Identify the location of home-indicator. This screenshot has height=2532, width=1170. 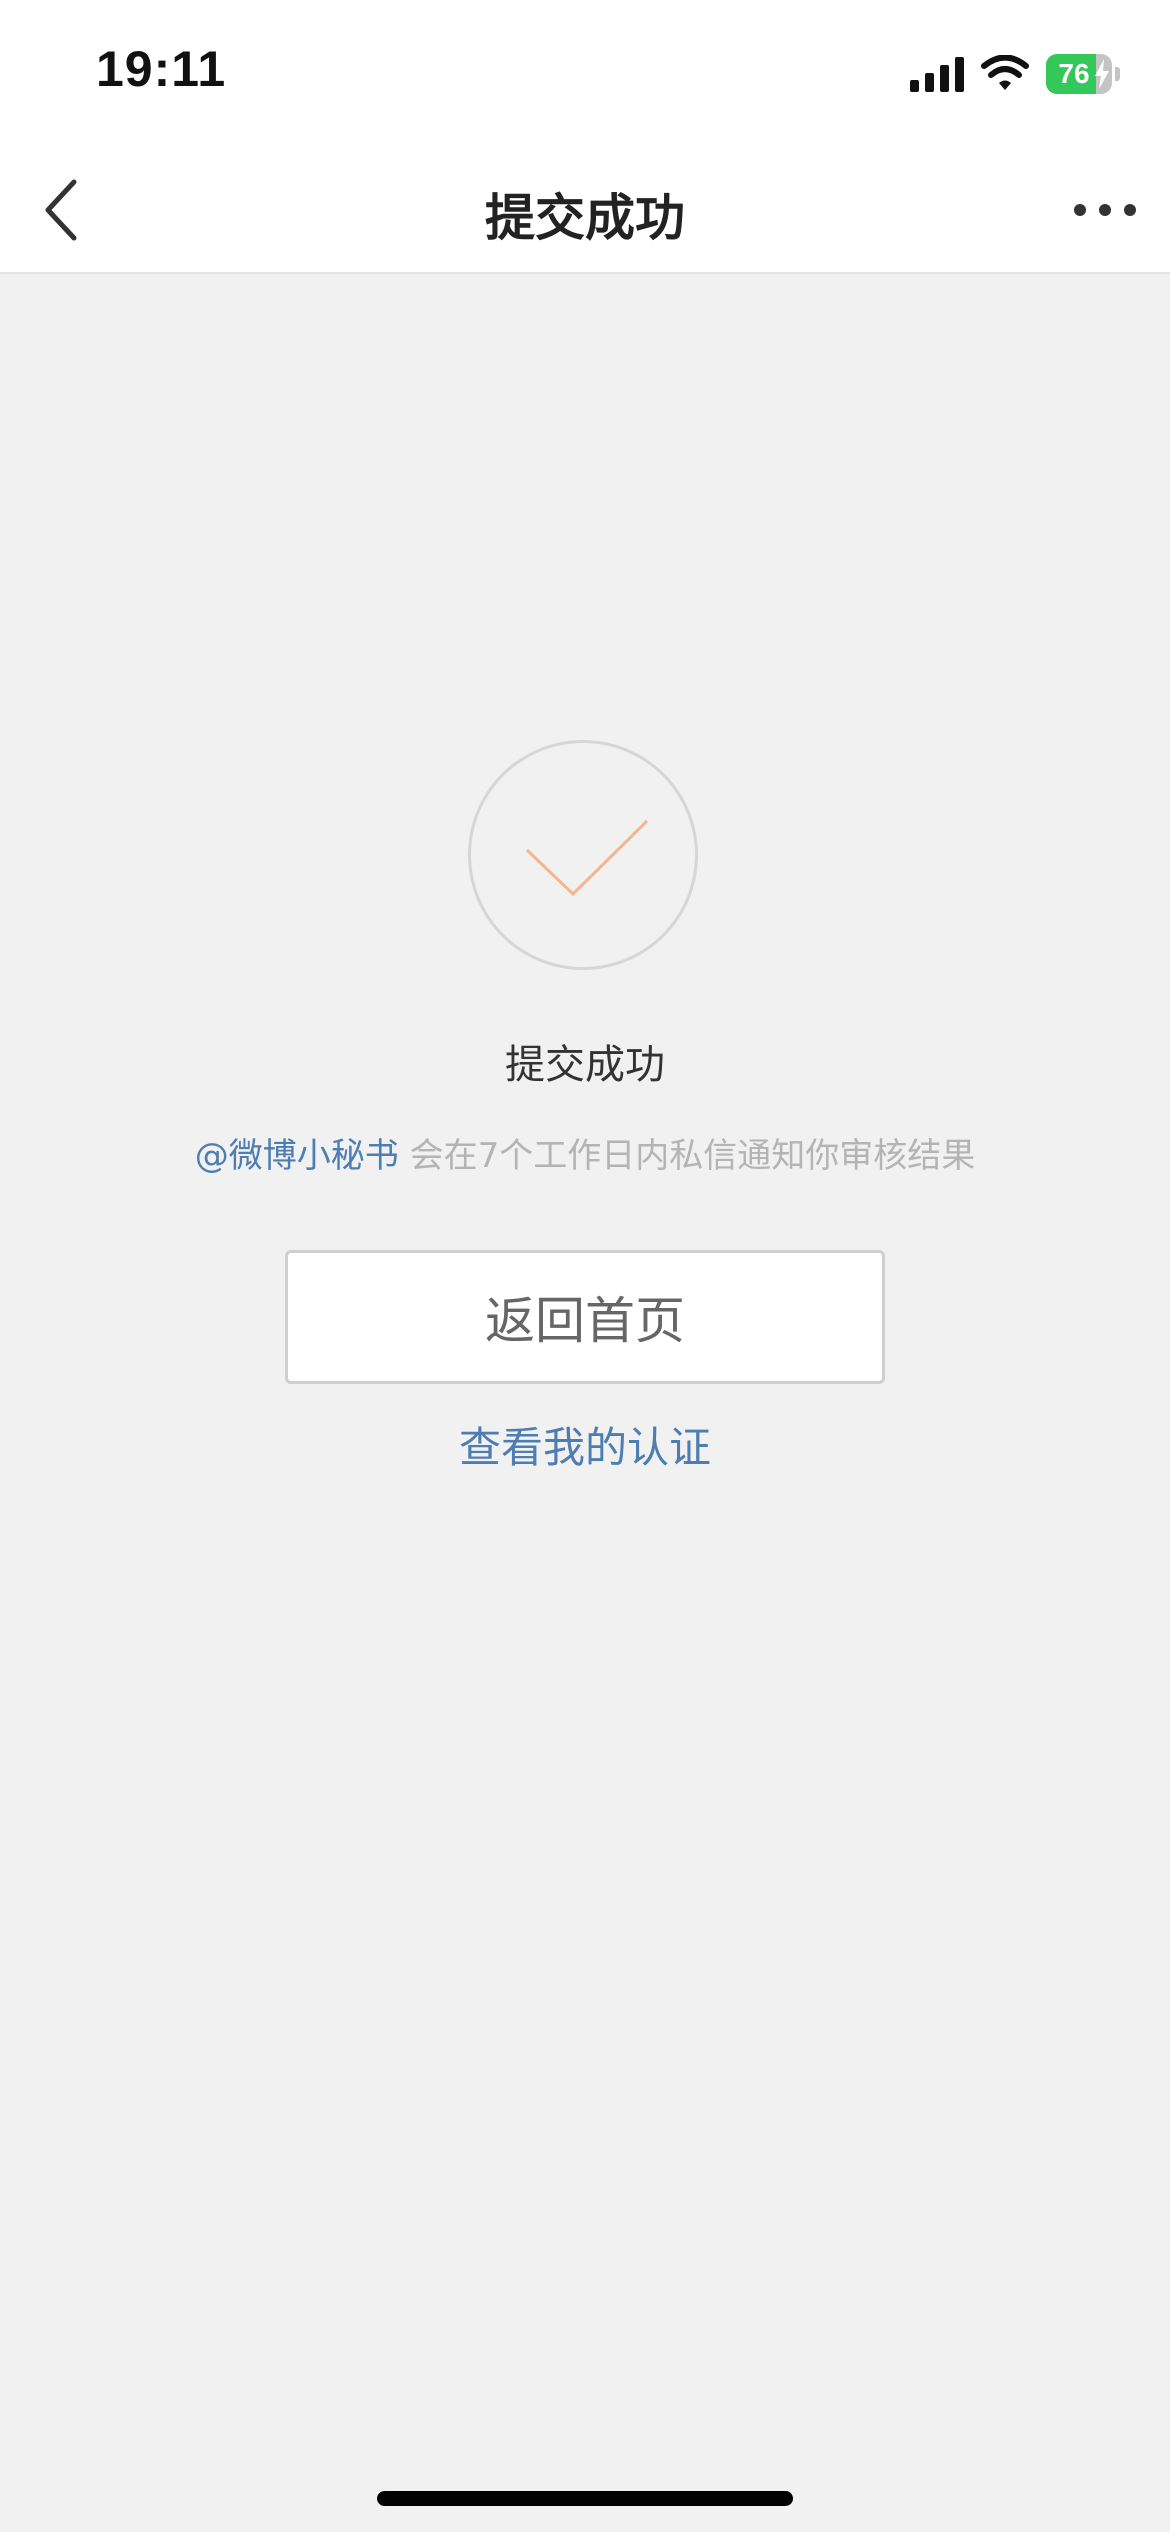
(585, 2498).